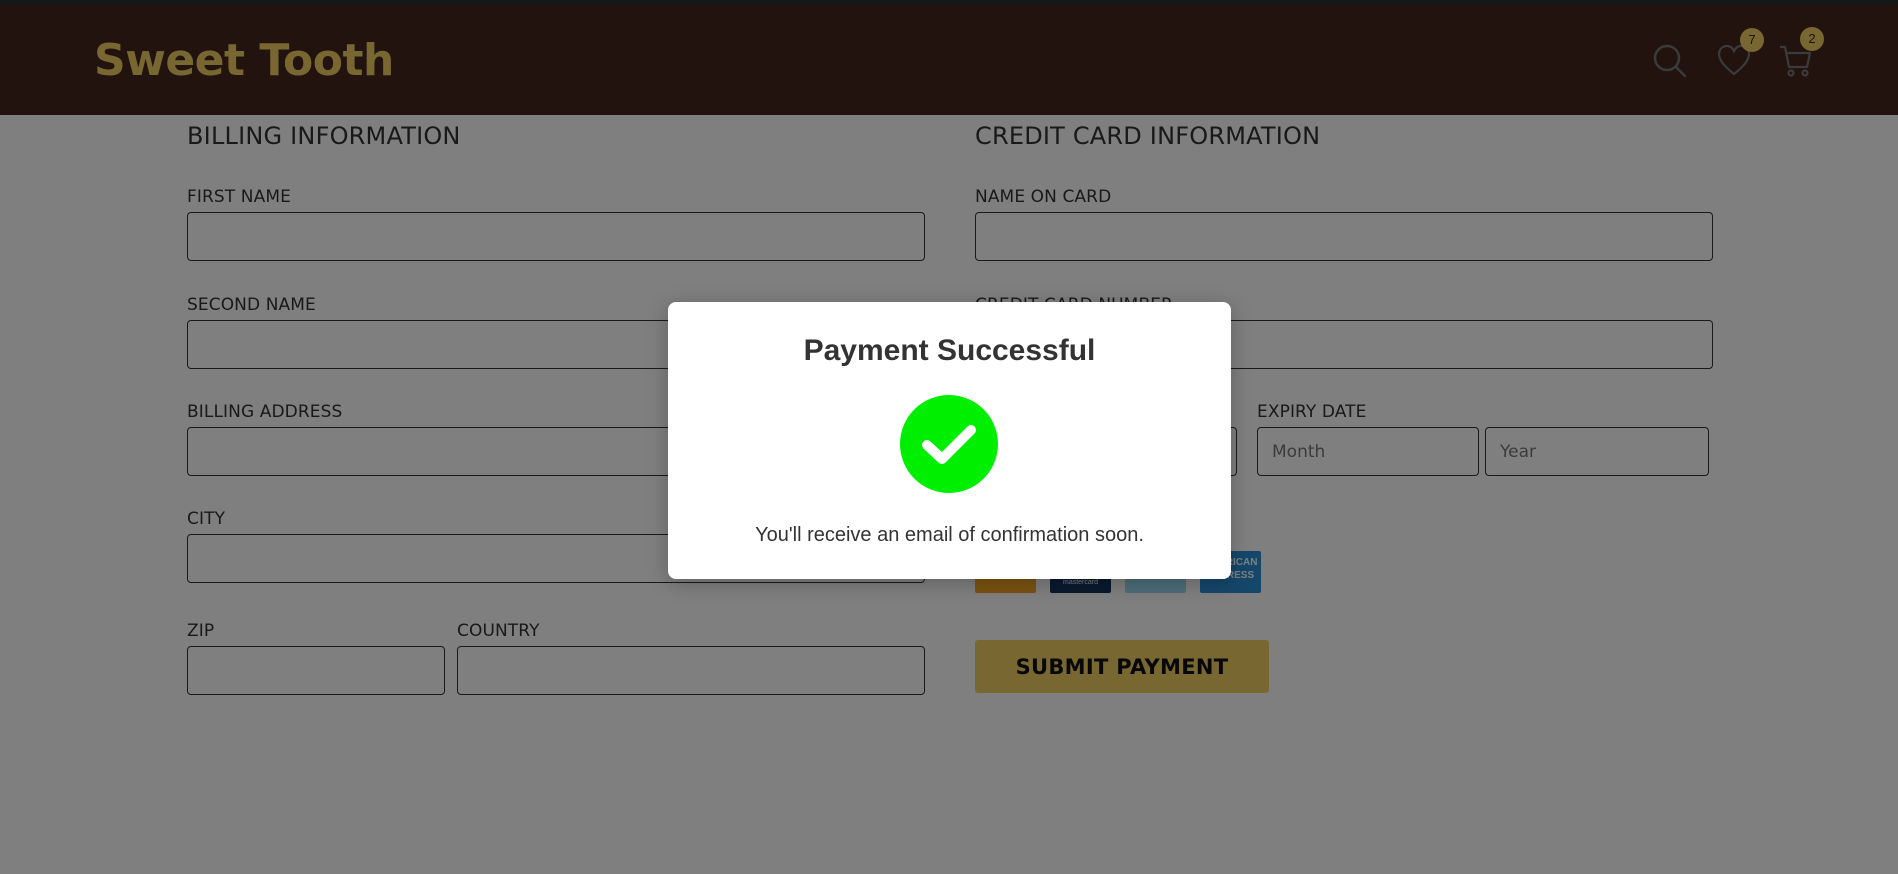  What do you see at coordinates (949, 444) in the screenshot?
I see `check-circle-icon` at bounding box center [949, 444].